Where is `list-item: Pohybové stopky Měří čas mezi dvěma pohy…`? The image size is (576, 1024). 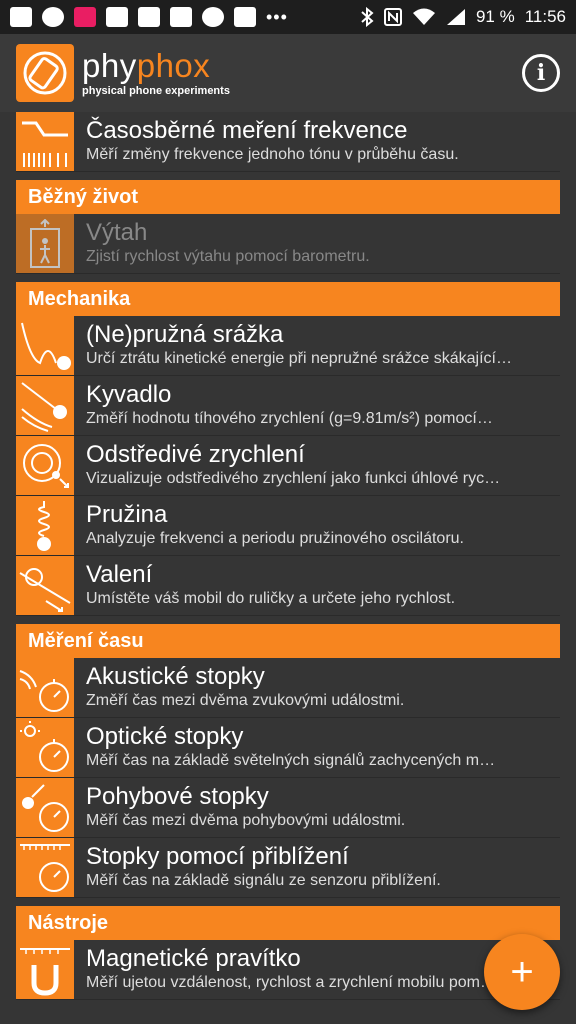 list-item: Pohybové stopky Měří čas mezi dvěma pohy… is located at coordinates (288, 808).